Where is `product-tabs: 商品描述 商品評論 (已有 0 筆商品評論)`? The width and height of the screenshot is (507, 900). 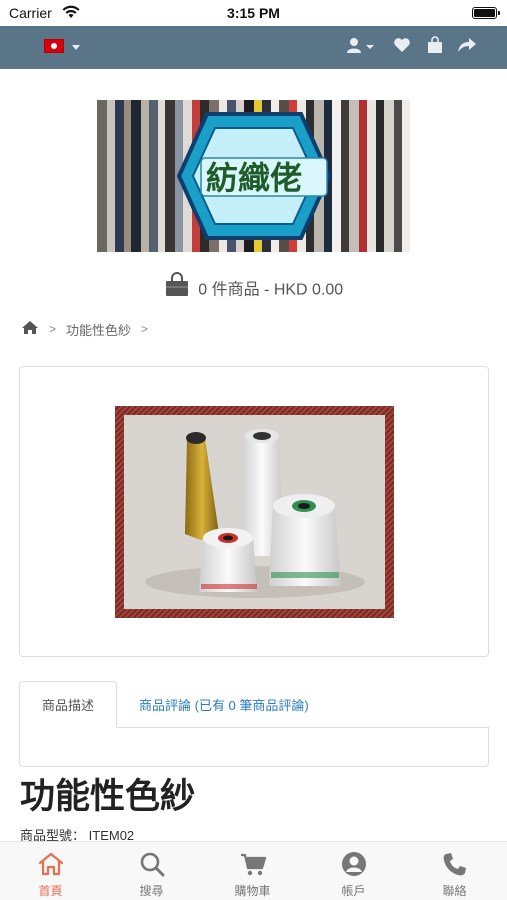
product-tabs: 商品描述 商品評論 (已有 0 筆商品評論) is located at coordinates (254, 724).